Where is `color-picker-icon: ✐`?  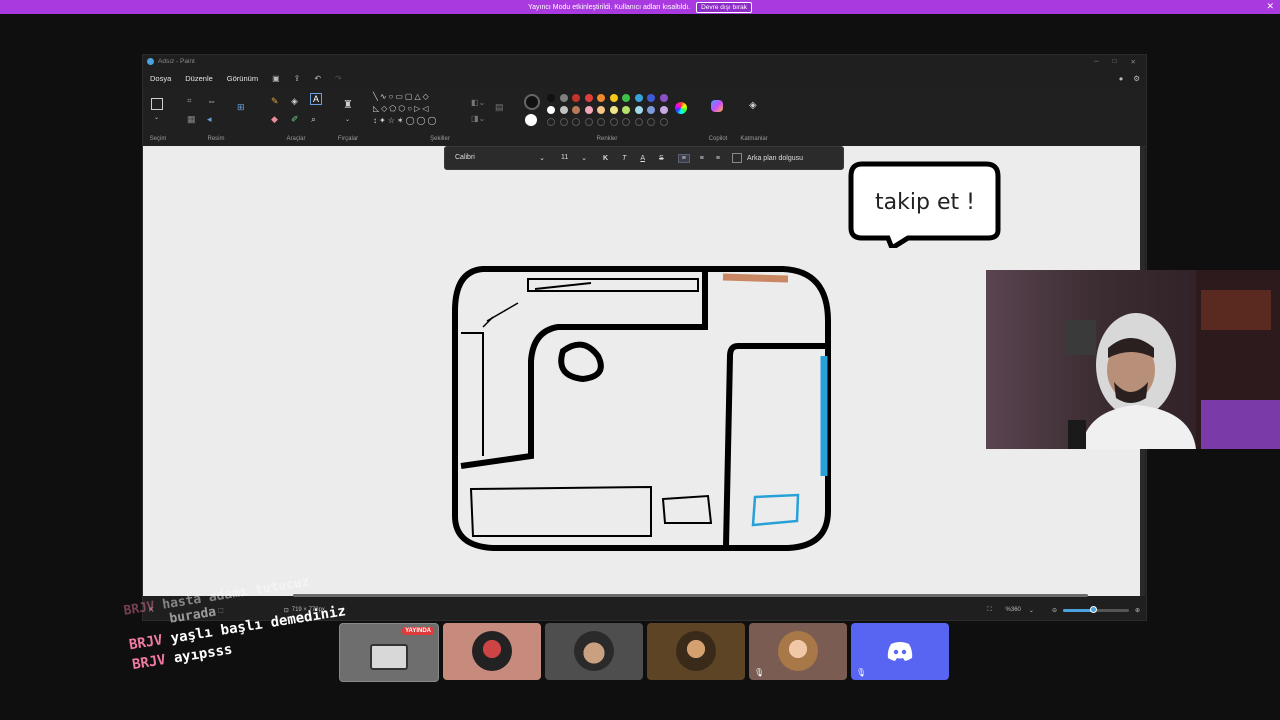 color-picker-icon: ✐ is located at coordinates (295, 119).